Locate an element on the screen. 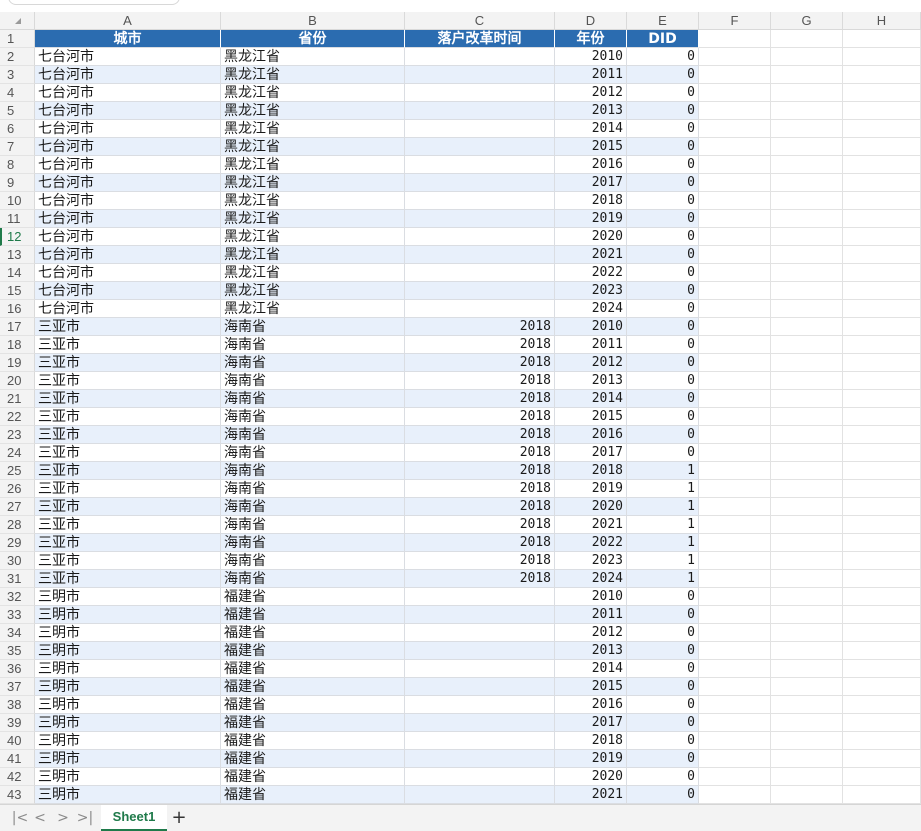  cell-year: 2019 is located at coordinates (591, 759).